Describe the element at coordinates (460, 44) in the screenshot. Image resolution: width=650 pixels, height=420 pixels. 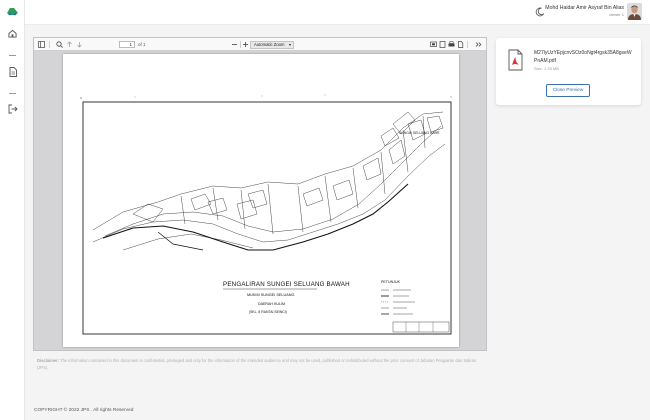
I see `download-icon` at that location.